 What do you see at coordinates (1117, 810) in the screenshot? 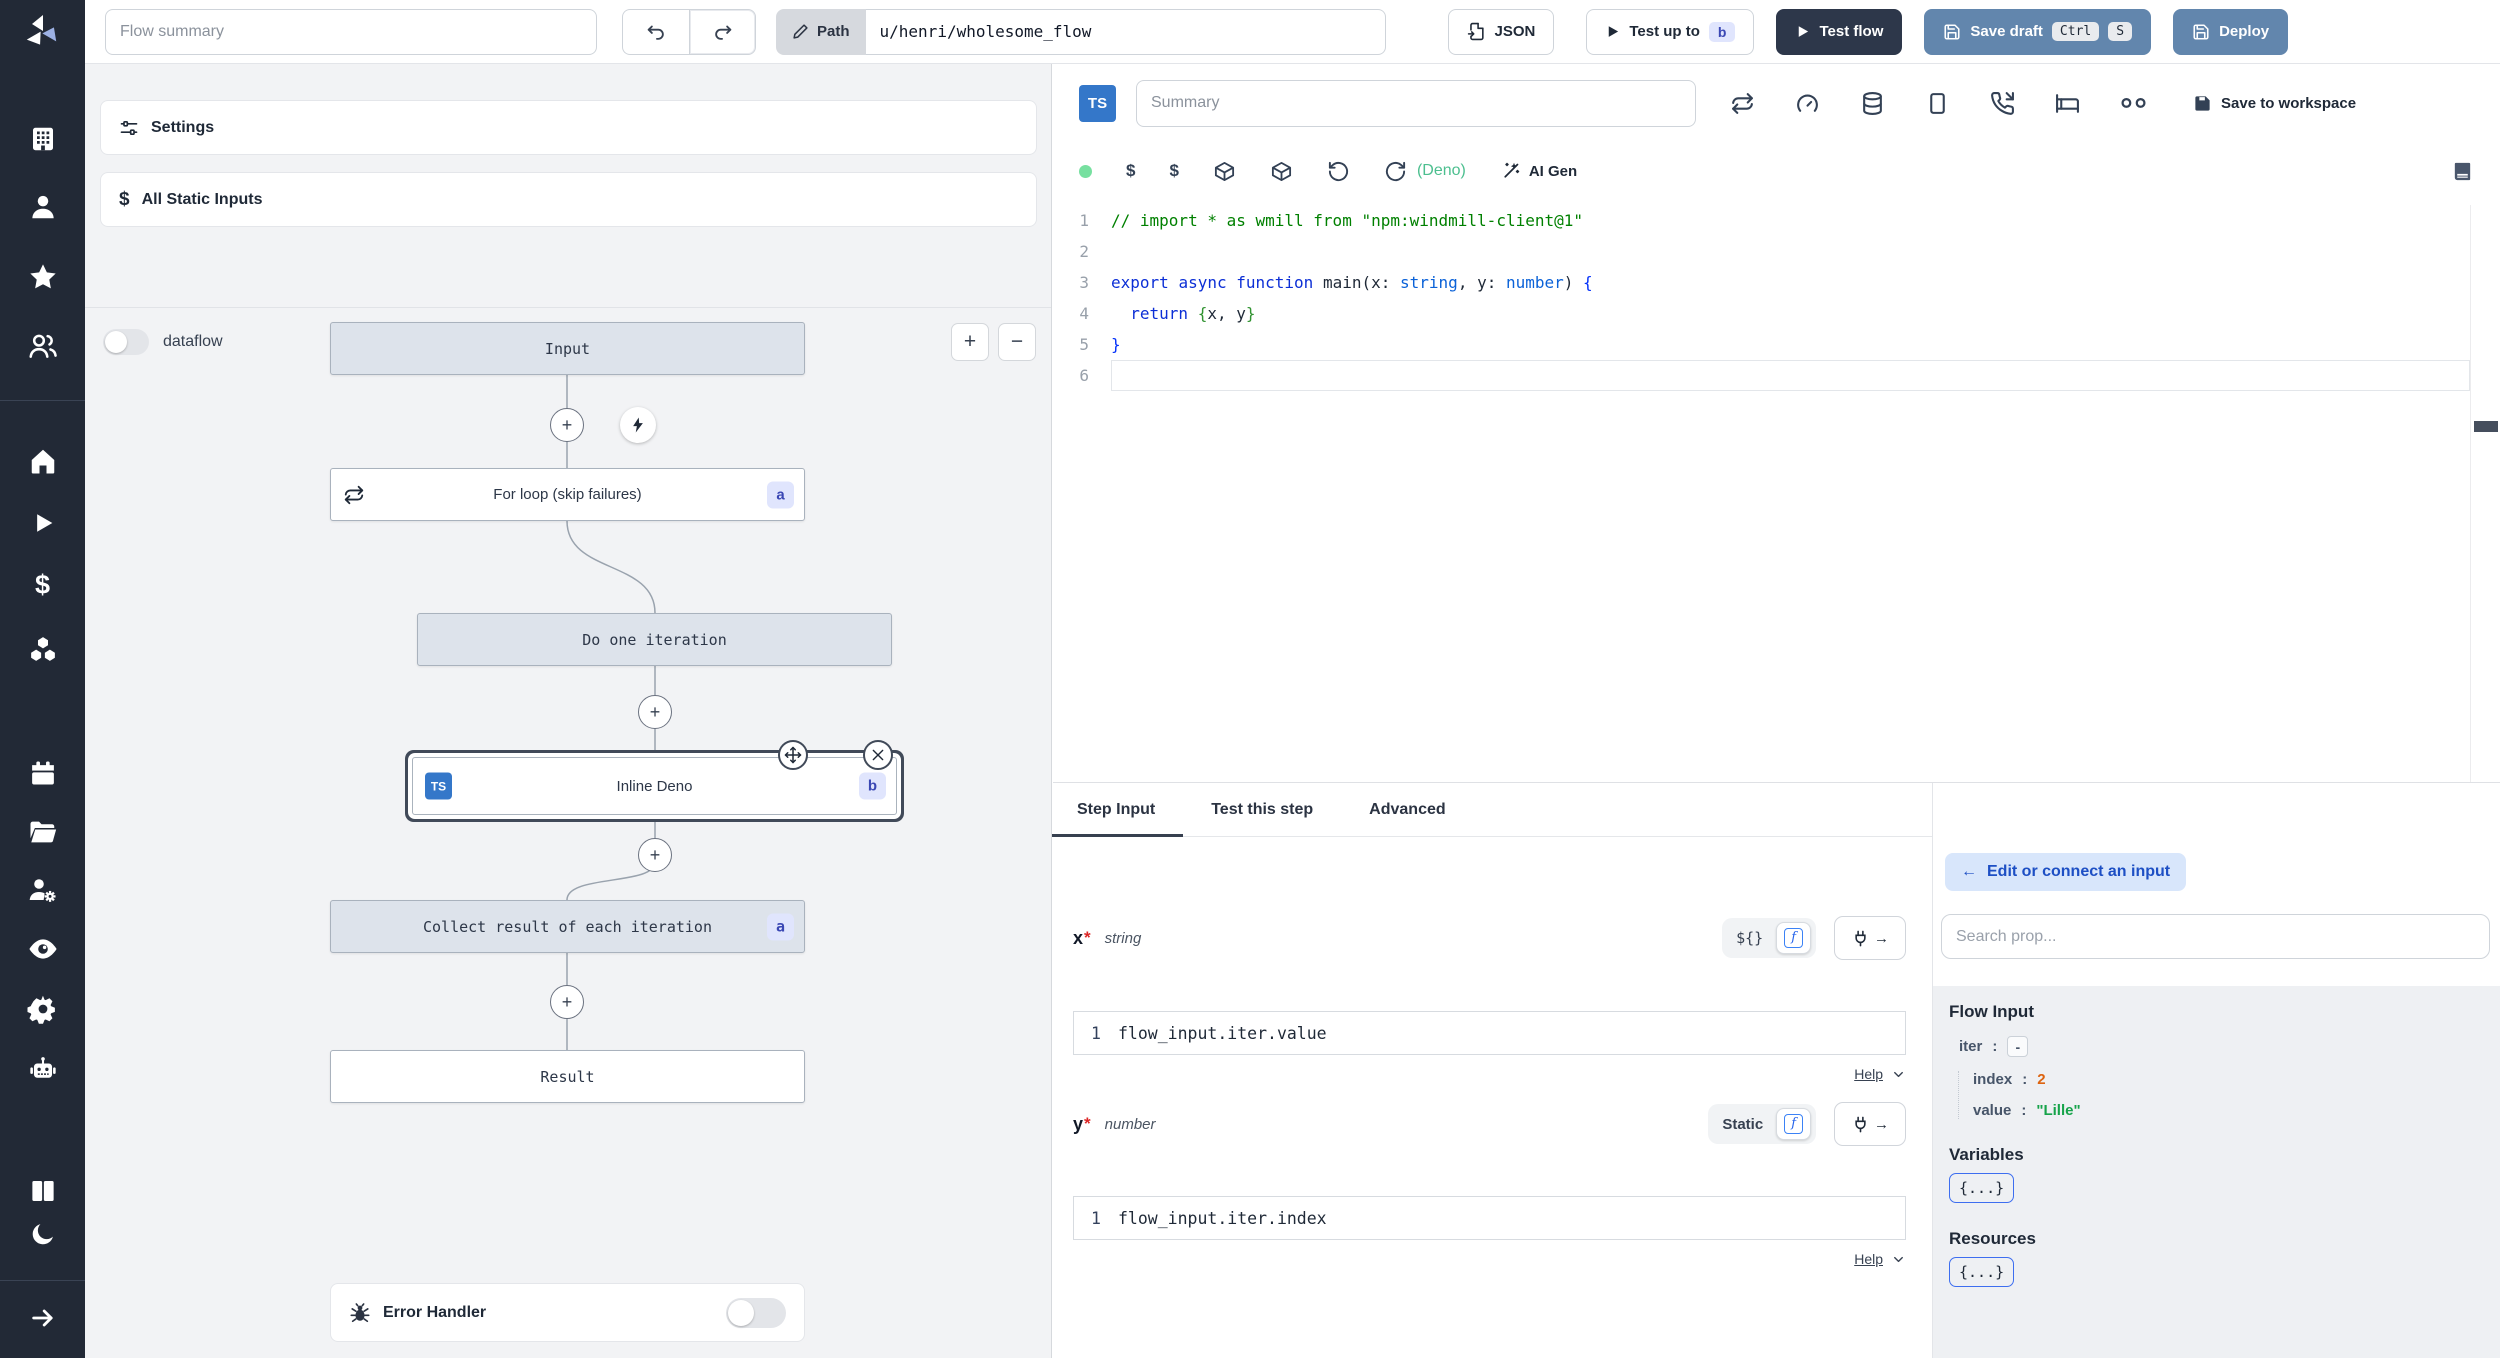
I see `tab-step-input: Step Input` at bounding box center [1117, 810].